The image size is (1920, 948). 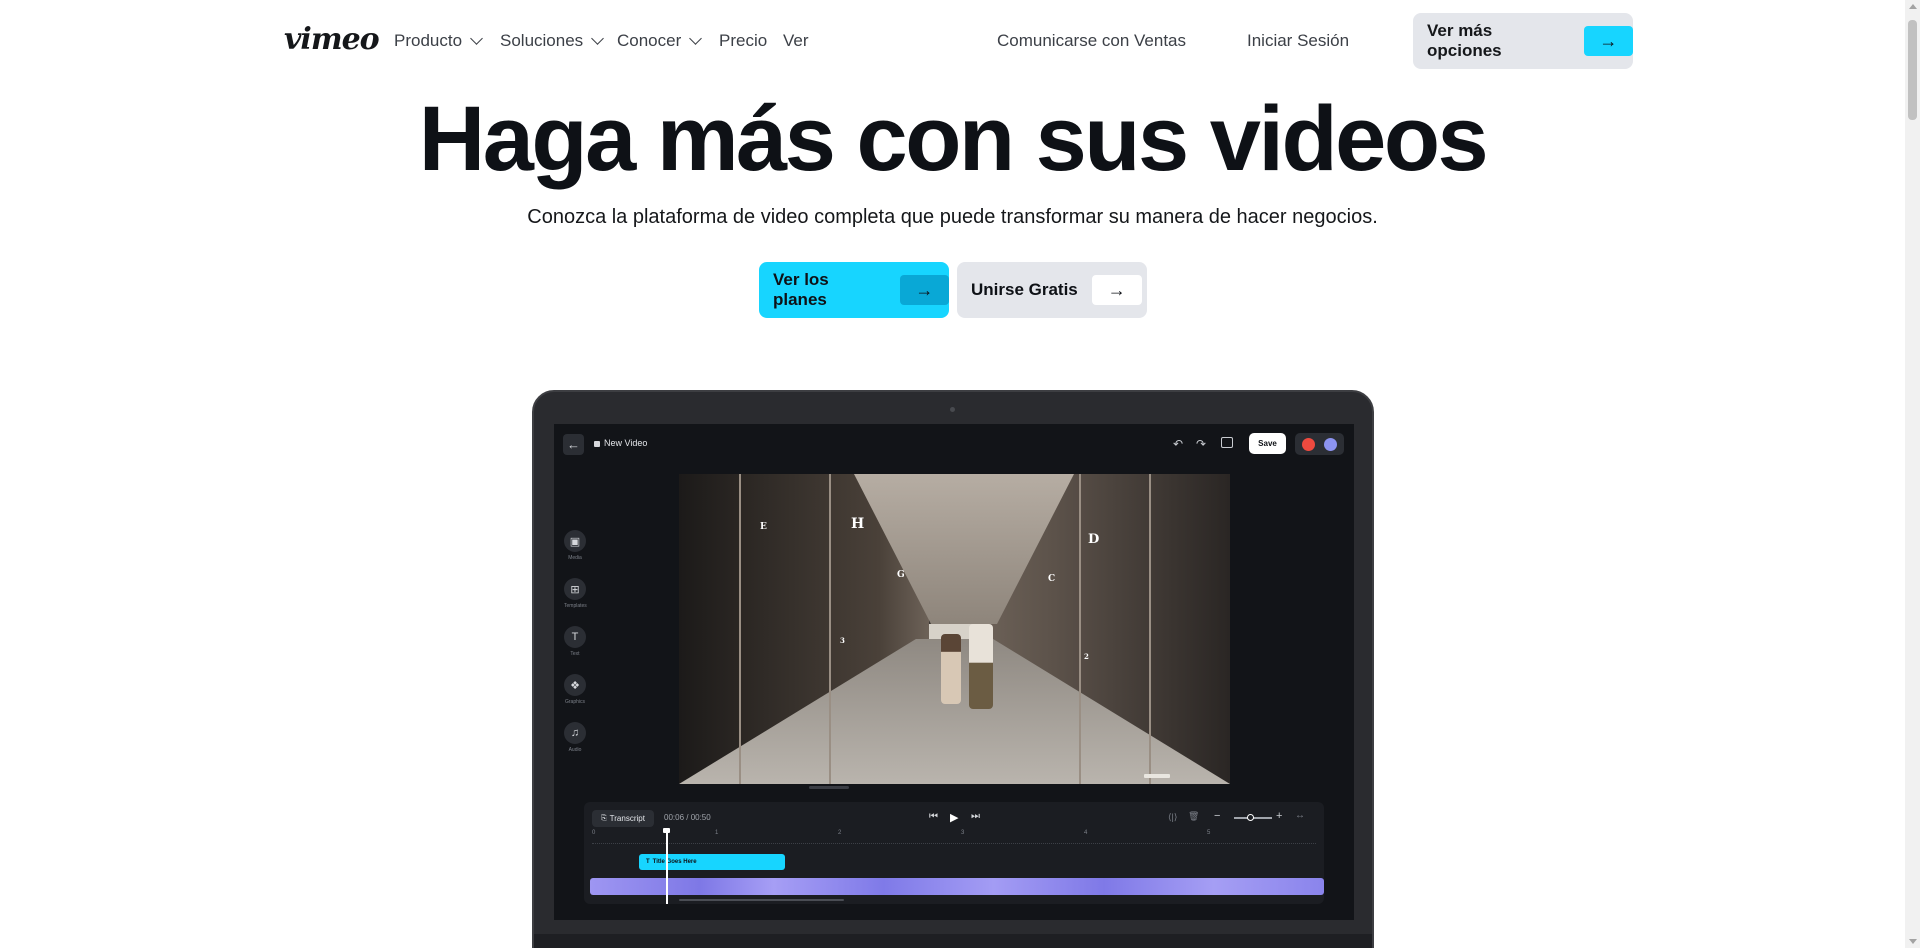 I want to click on hero-title: Haga más con sus videos, so click(x=953, y=139).